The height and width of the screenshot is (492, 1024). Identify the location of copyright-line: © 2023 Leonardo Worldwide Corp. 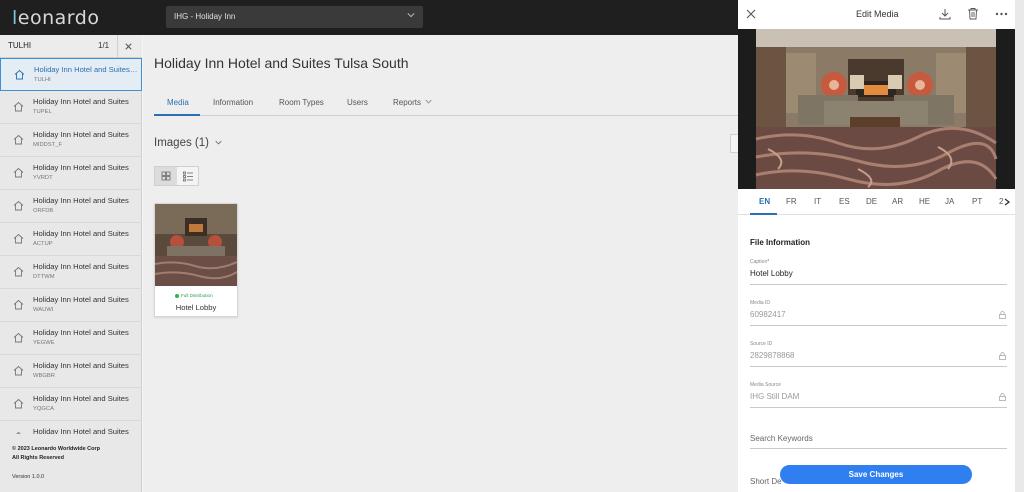
(56, 449).